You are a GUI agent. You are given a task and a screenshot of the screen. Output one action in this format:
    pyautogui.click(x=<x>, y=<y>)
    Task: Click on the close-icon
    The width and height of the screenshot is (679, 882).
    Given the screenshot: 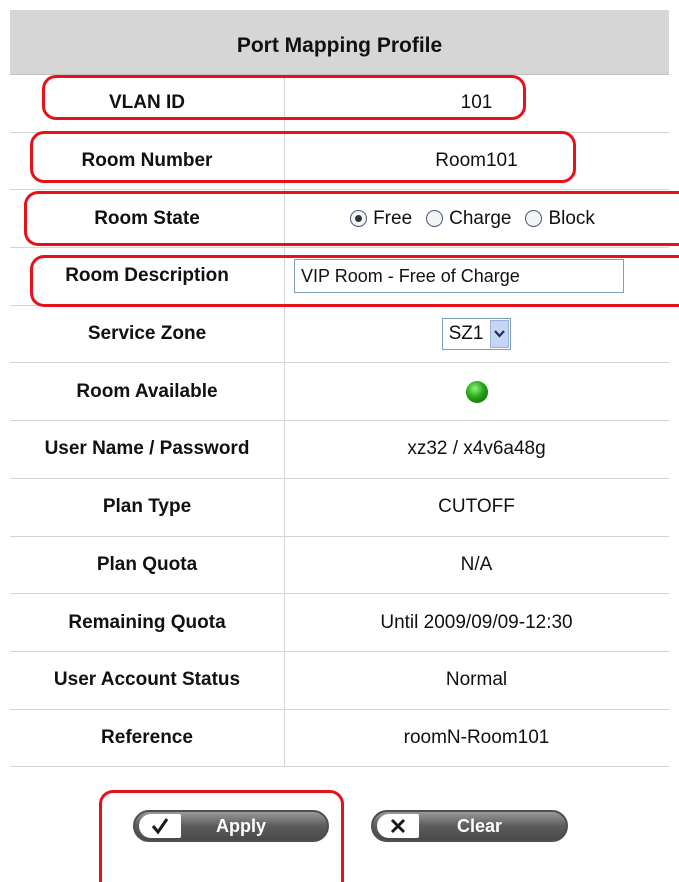 What is the action you would take?
    pyautogui.click(x=398, y=826)
    